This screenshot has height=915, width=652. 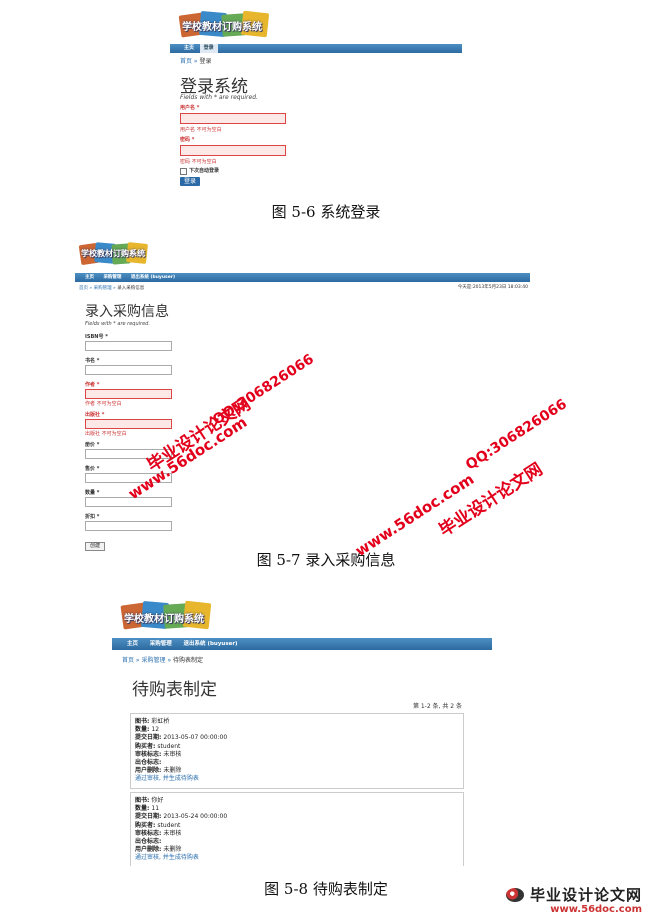 I want to click on form-field-label: 作者 *, so click(x=92, y=385).